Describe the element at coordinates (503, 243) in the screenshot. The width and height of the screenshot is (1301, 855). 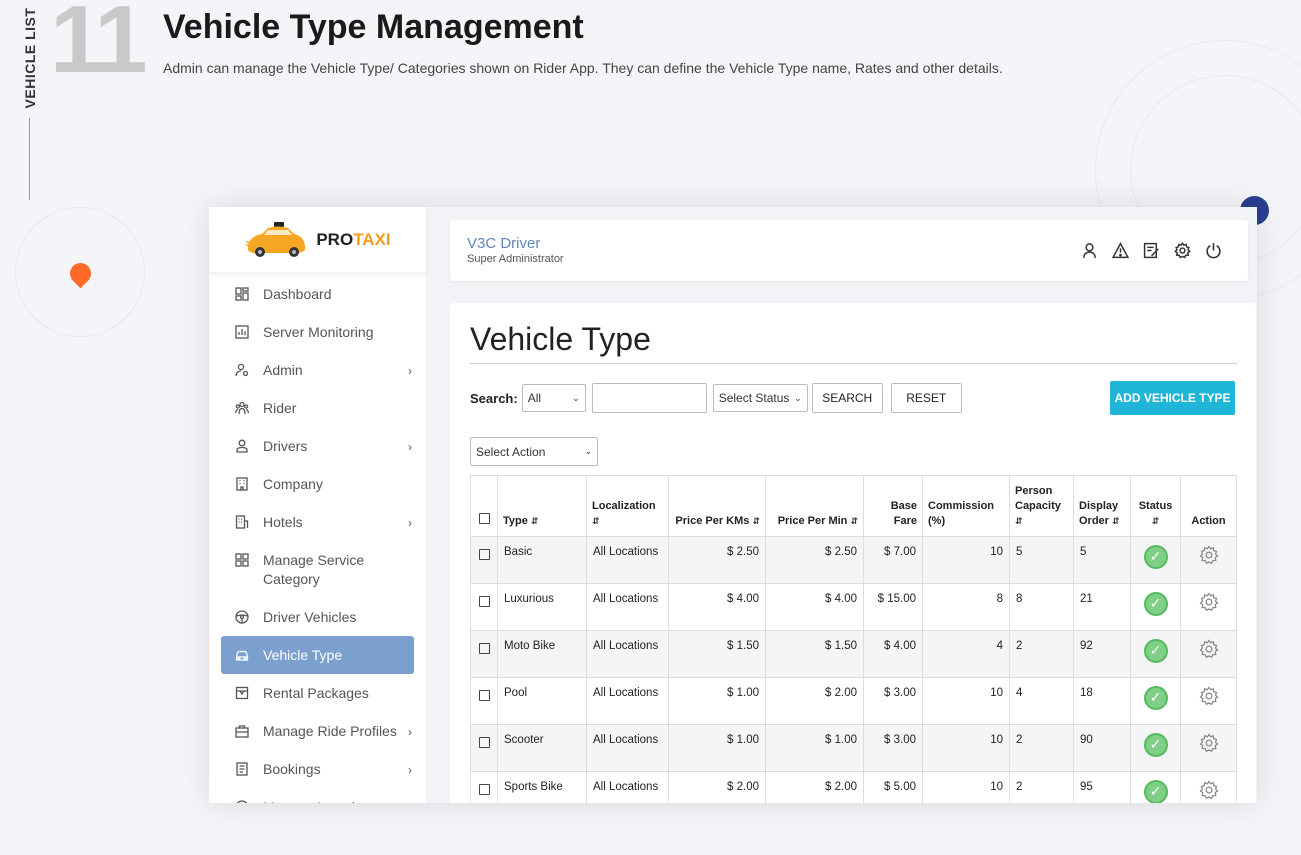
I see `user-name: V3C Driver` at that location.